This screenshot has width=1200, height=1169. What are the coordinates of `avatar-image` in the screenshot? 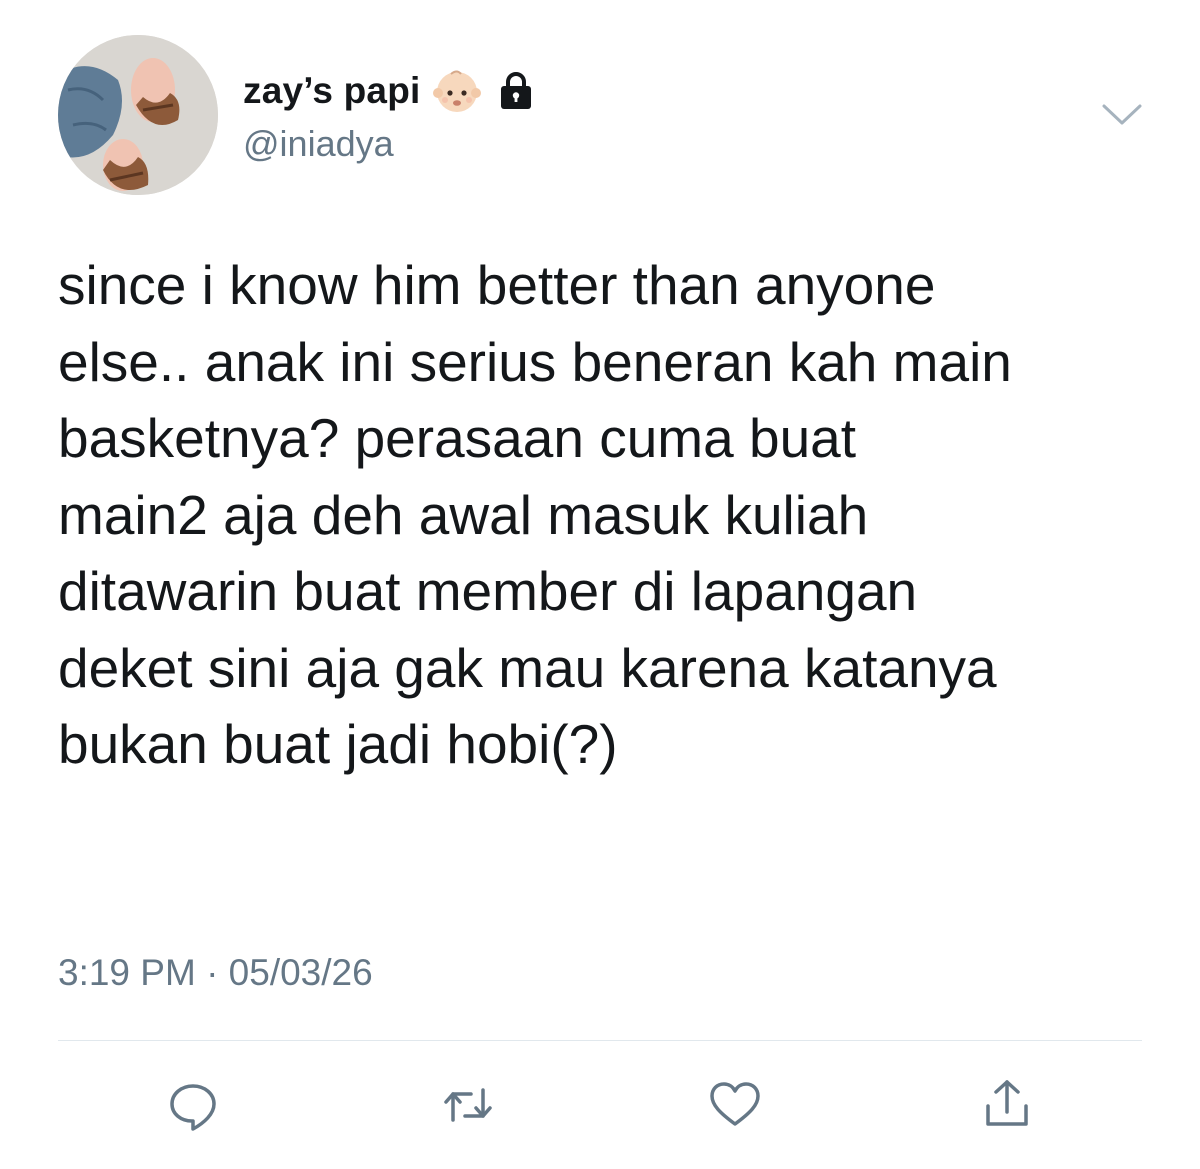 It's located at (138, 115).